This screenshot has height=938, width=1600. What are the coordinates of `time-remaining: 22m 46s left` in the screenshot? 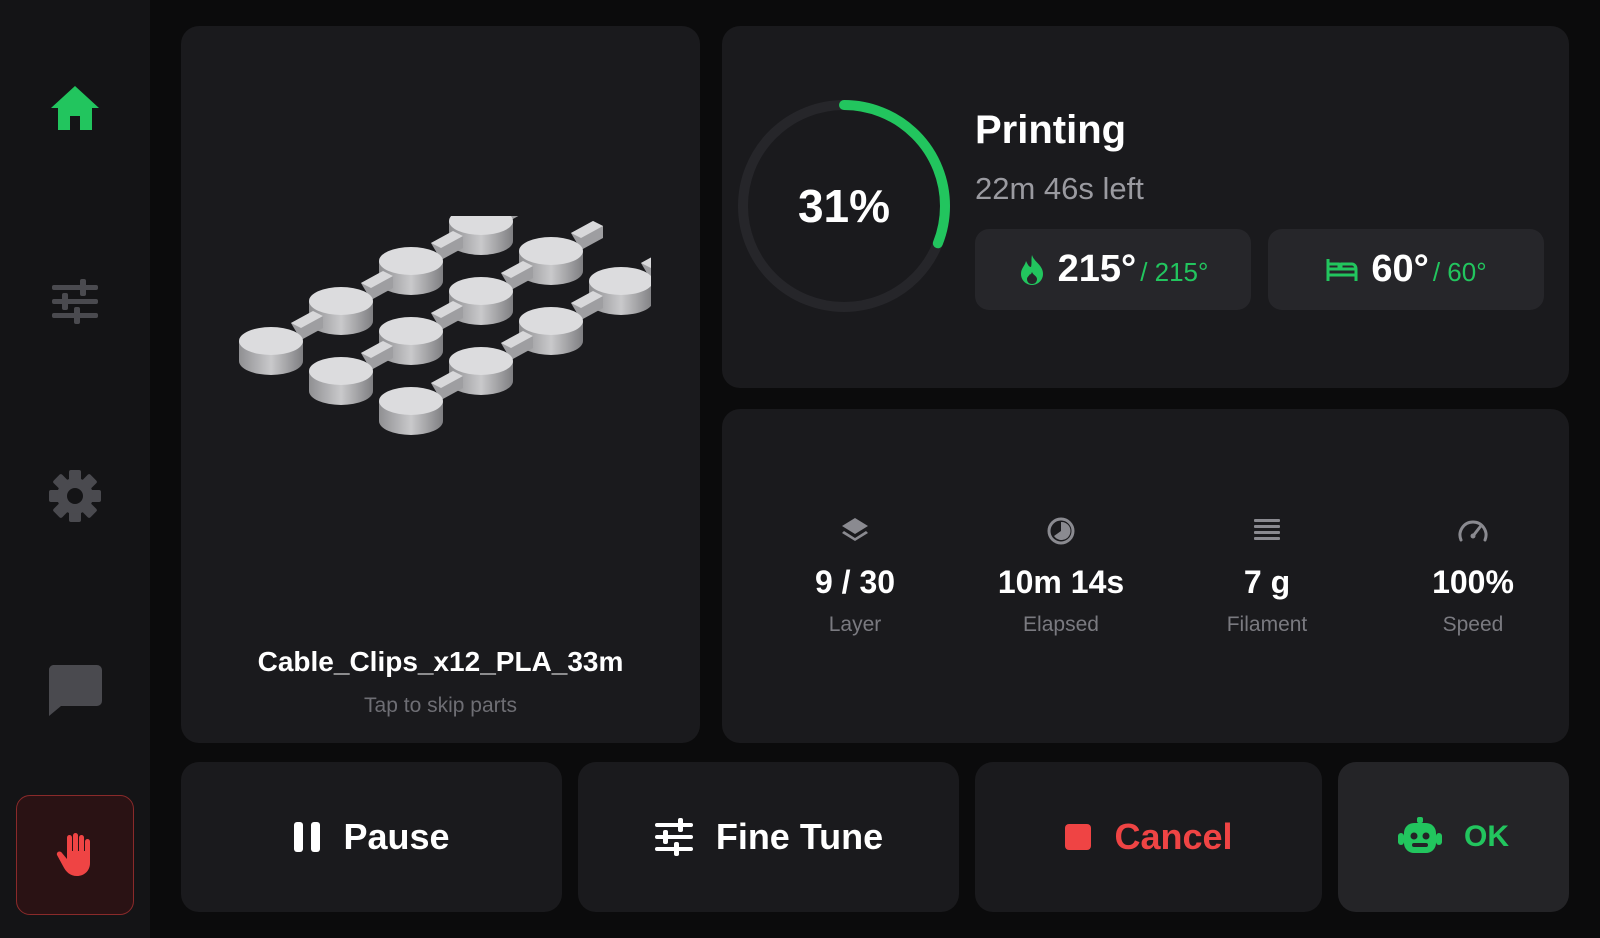 It's located at (1059, 188).